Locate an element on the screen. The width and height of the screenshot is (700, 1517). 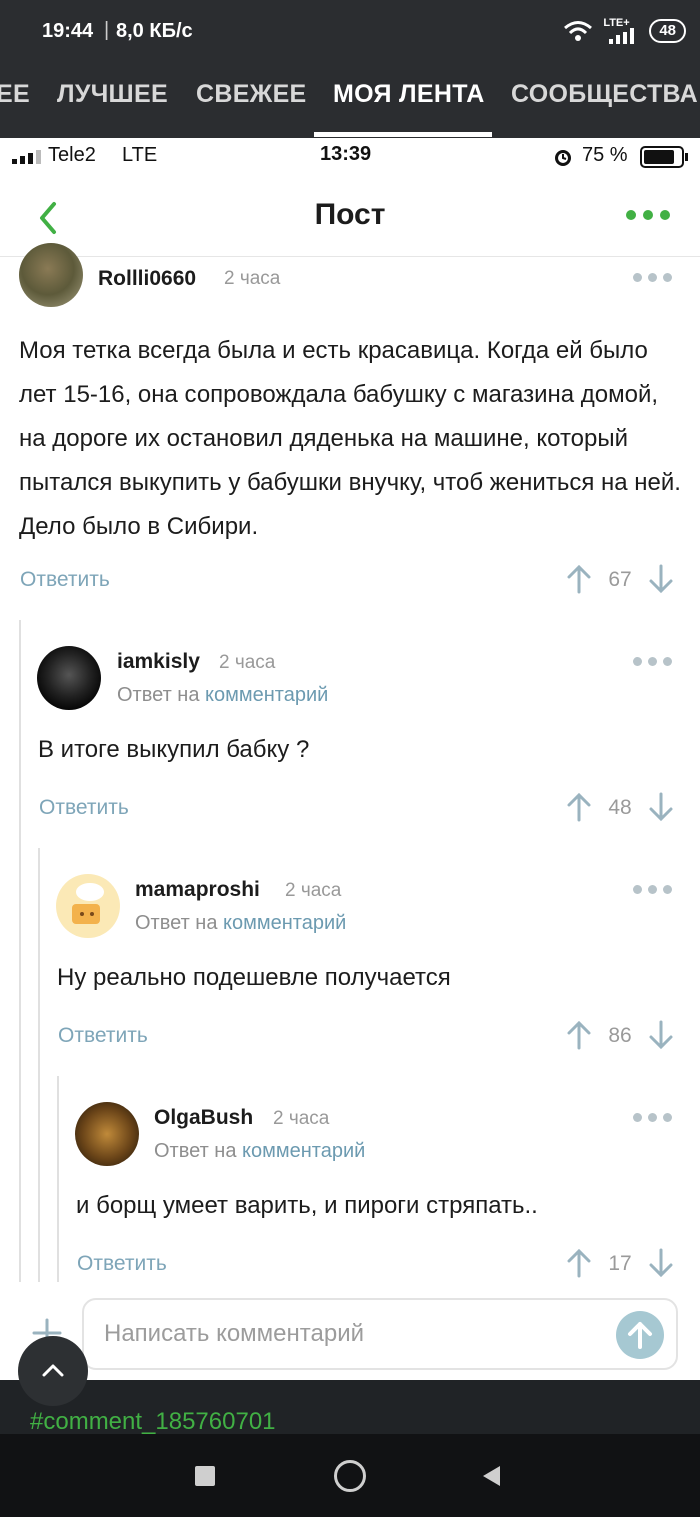
ios-battery-percent: 75 % is located at coordinates (605, 155).